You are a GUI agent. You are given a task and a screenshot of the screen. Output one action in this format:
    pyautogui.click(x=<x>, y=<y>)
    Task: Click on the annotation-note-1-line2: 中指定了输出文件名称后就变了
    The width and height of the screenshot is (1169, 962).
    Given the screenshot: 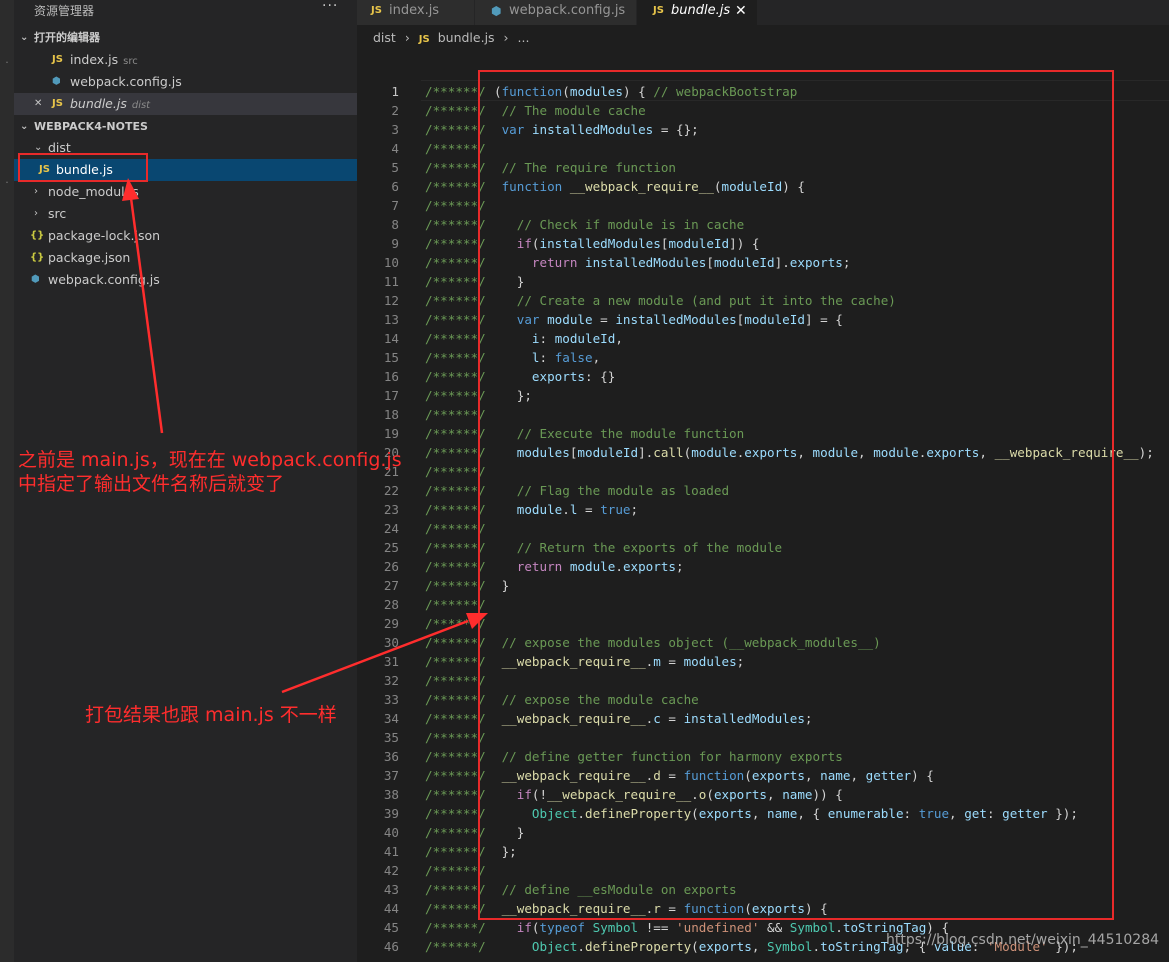 What is the action you would take?
    pyautogui.click(x=151, y=484)
    